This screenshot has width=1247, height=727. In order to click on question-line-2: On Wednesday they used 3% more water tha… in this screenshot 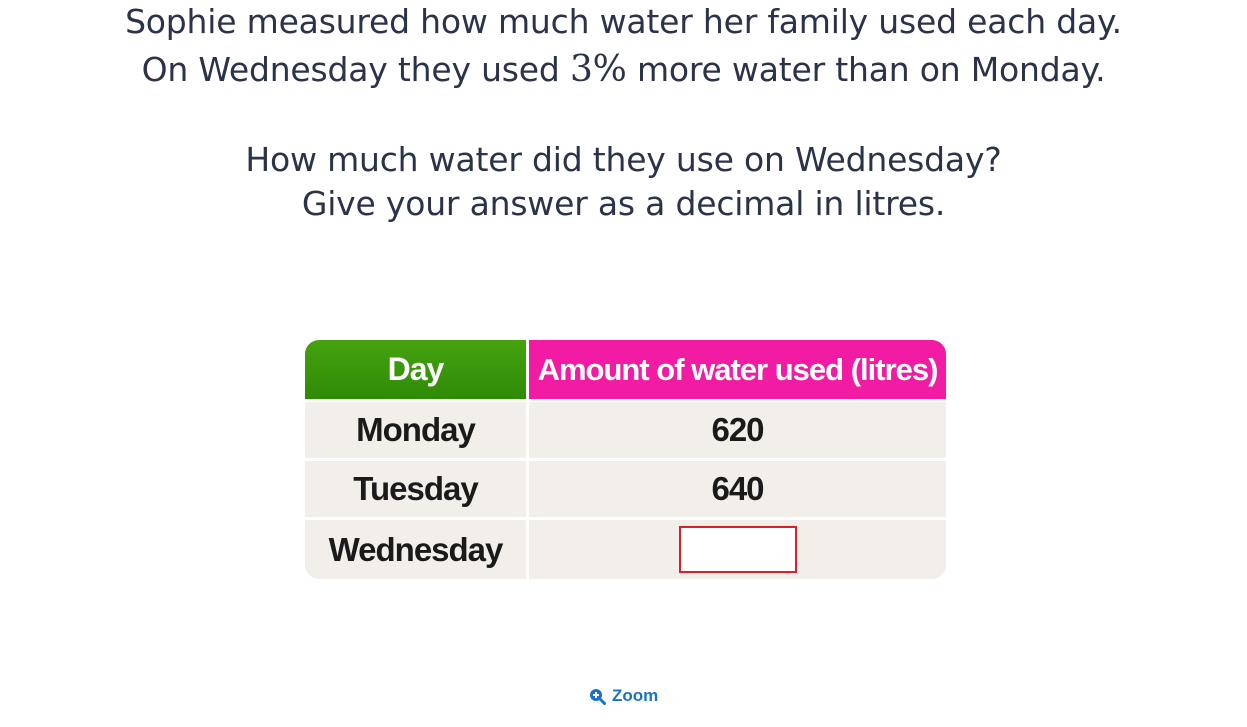, I will do `click(623, 70)`.